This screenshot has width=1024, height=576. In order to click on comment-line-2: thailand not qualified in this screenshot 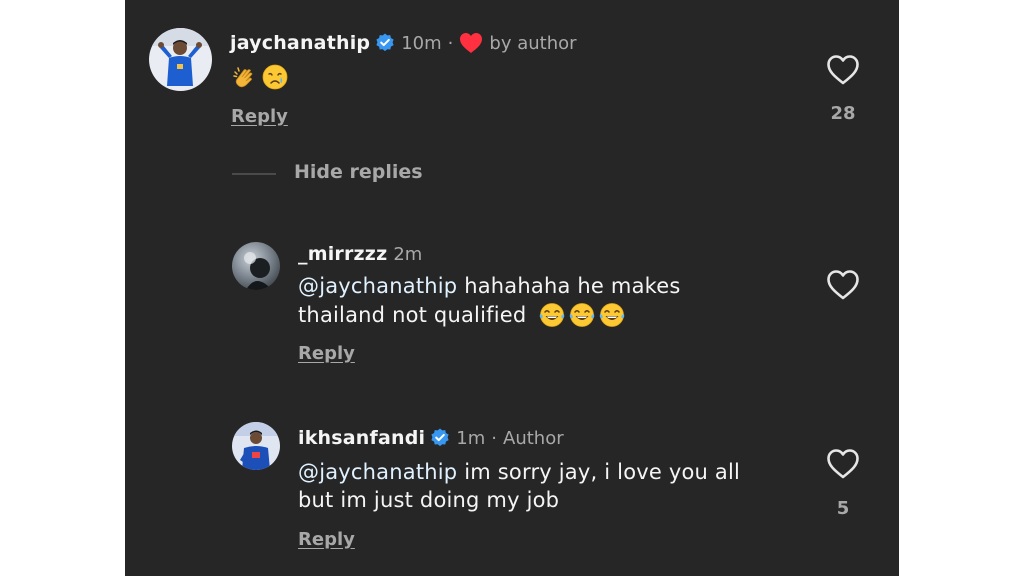, I will do `click(489, 315)`.